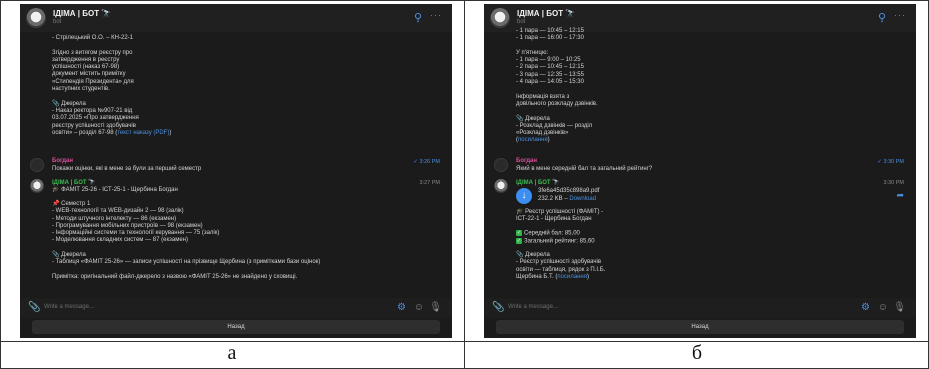 The height and width of the screenshot is (369, 929). I want to click on chat-header: ІДІМА | БОТ 🔭 bot ⚲ ···, so click(236, 18).